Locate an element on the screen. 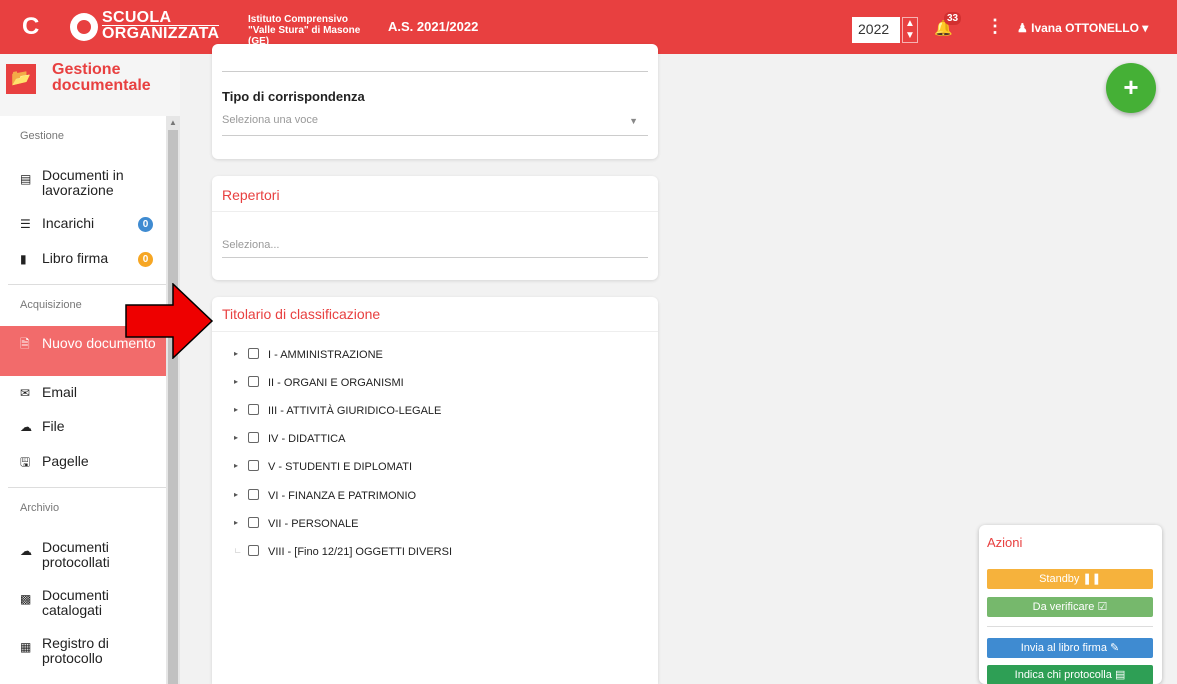  file-icon: 🗎 is located at coordinates (25, 344).